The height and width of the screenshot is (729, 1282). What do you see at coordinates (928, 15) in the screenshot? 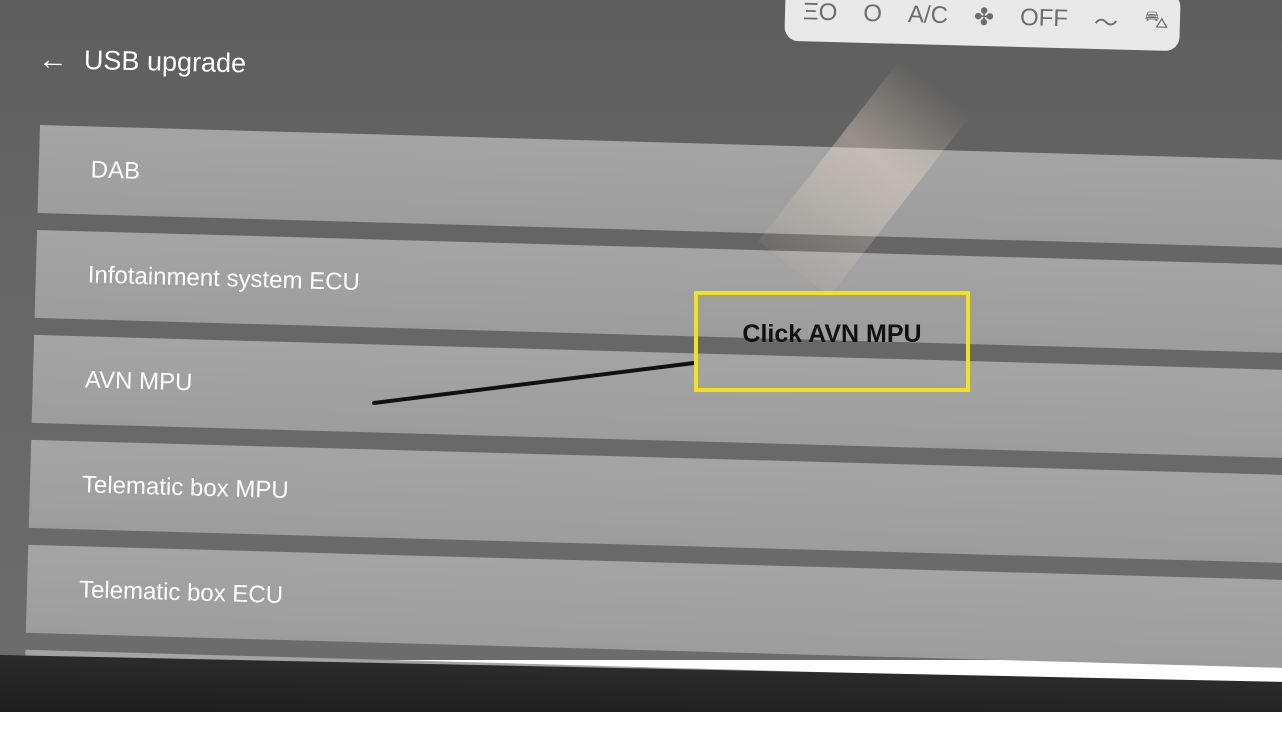
I see `ac-label: A/C` at bounding box center [928, 15].